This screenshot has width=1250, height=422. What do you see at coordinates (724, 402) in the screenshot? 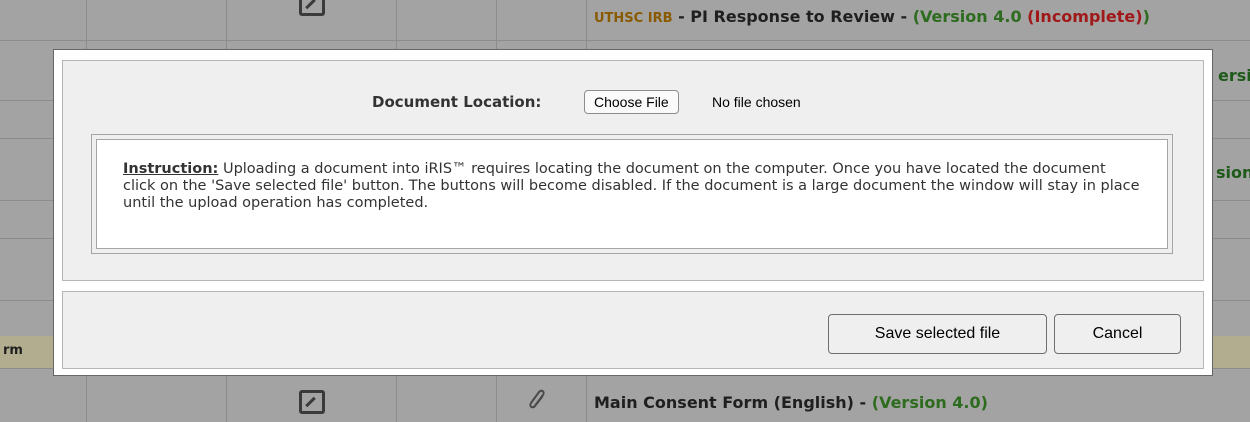
I see `bg-title-segment: Main Consent Form (English)` at bounding box center [724, 402].